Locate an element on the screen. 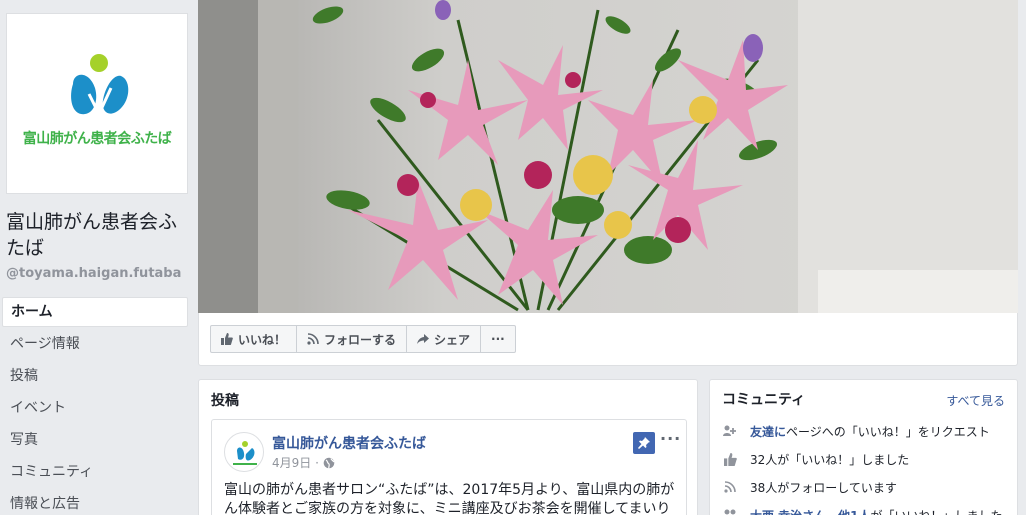  sidebar-nav: ホーム ページ情報 投稿 イベント 写真 コミュニティ 情報と広告 is located at coordinates (95, 406).